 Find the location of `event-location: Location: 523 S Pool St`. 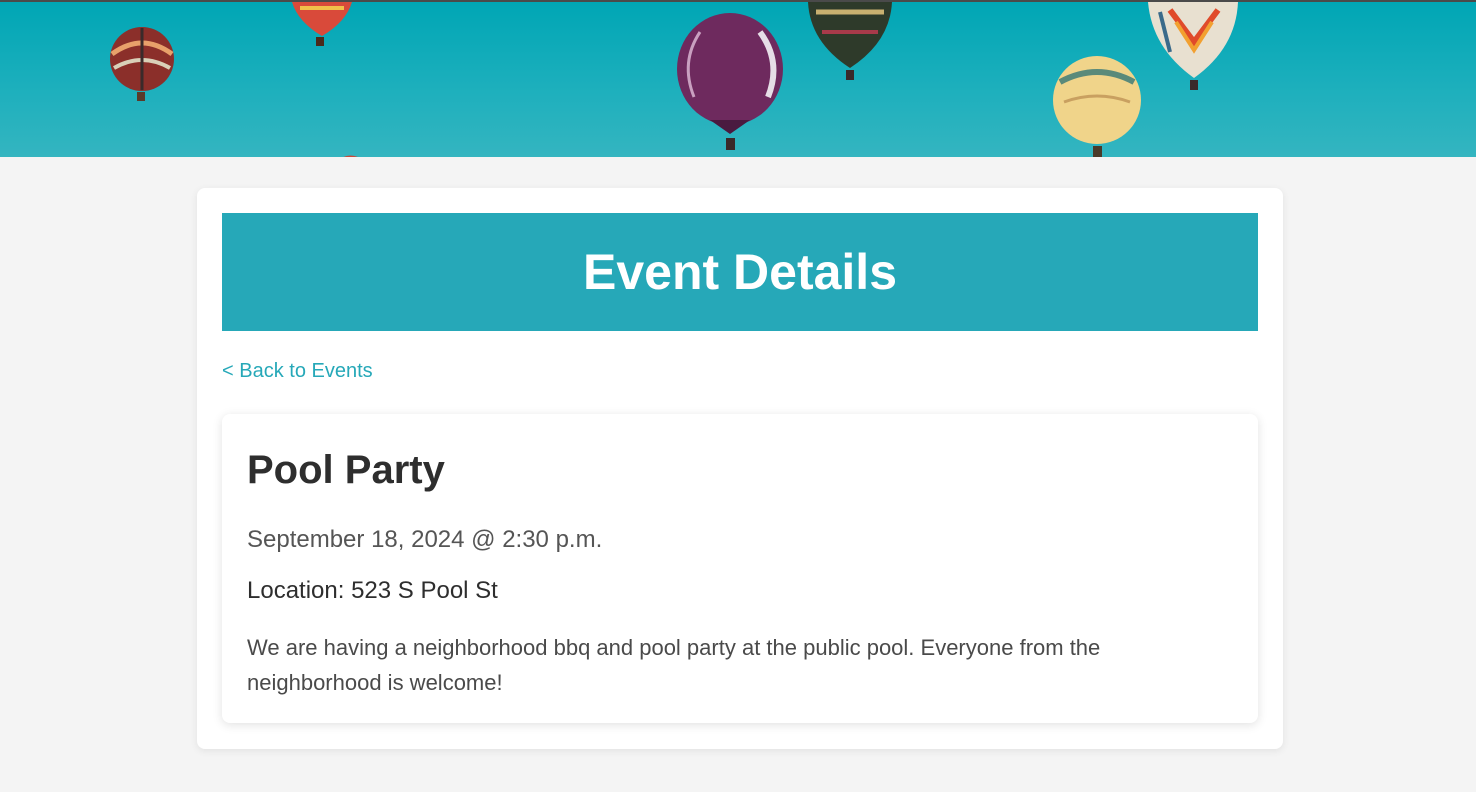

event-location: Location: 523 S Pool St is located at coordinates (372, 590).